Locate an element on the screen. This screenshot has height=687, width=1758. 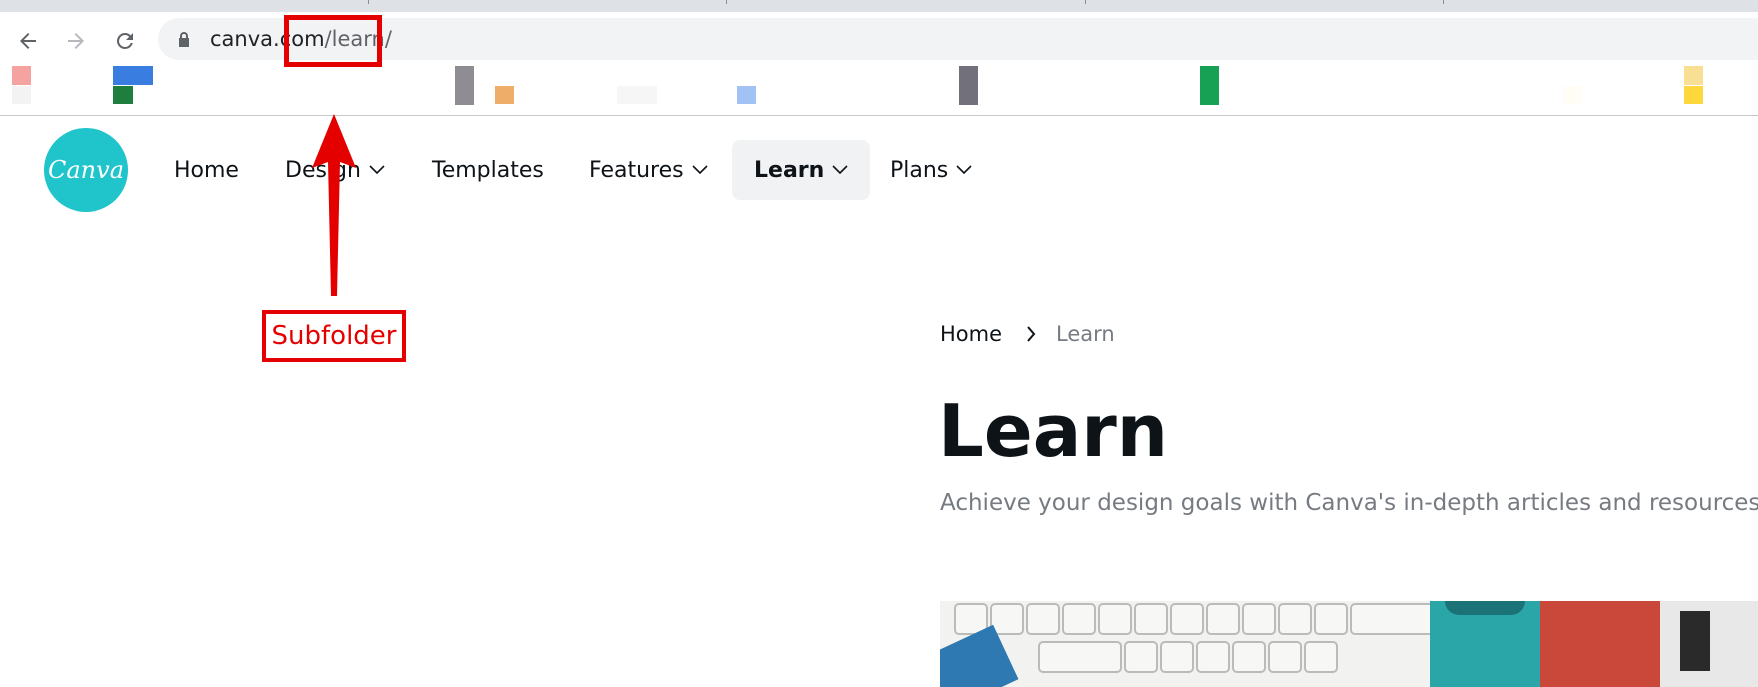
annotation-arrow-icon is located at coordinates (334, 205).